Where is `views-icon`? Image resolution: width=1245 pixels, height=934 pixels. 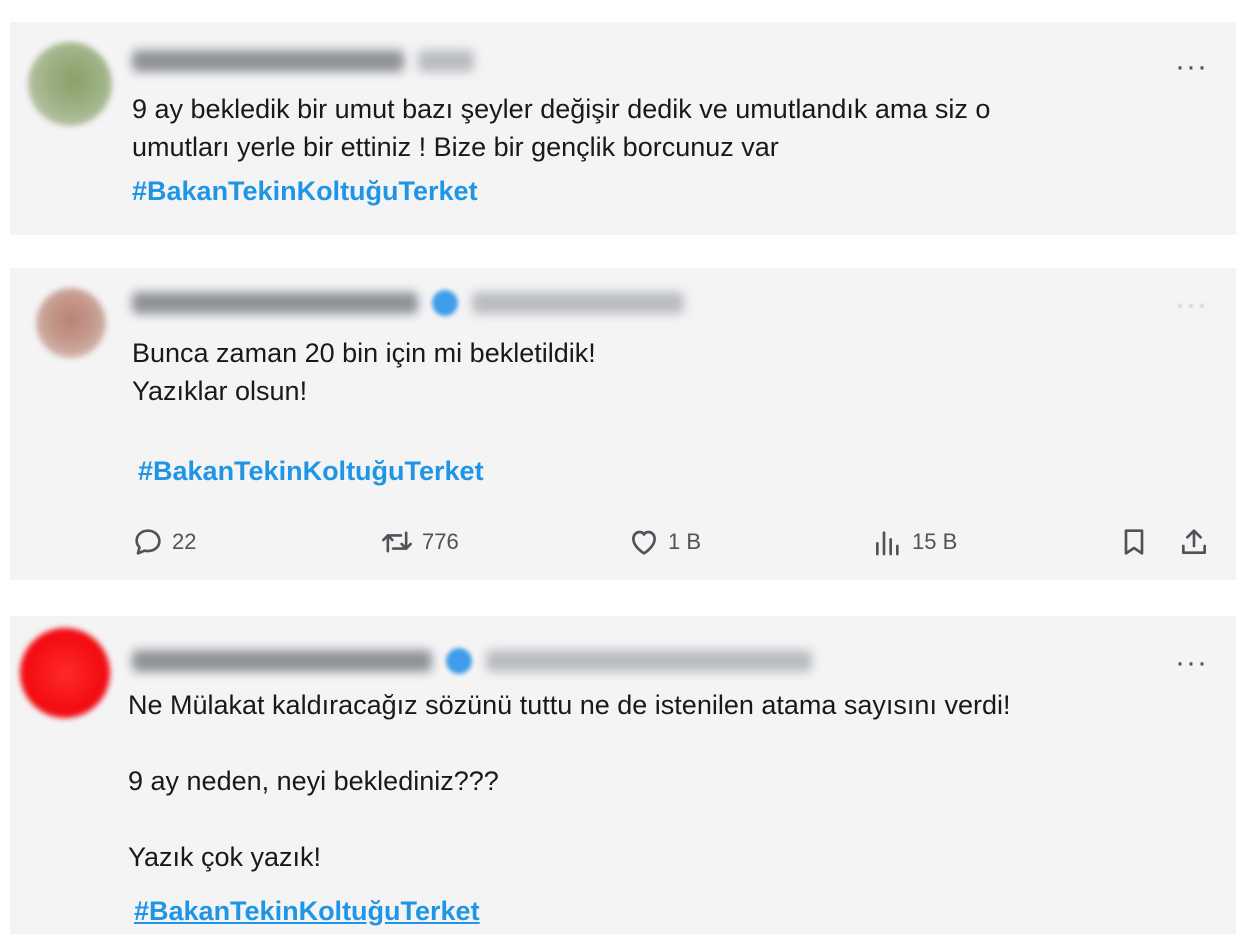
views-icon is located at coordinates (887, 543).